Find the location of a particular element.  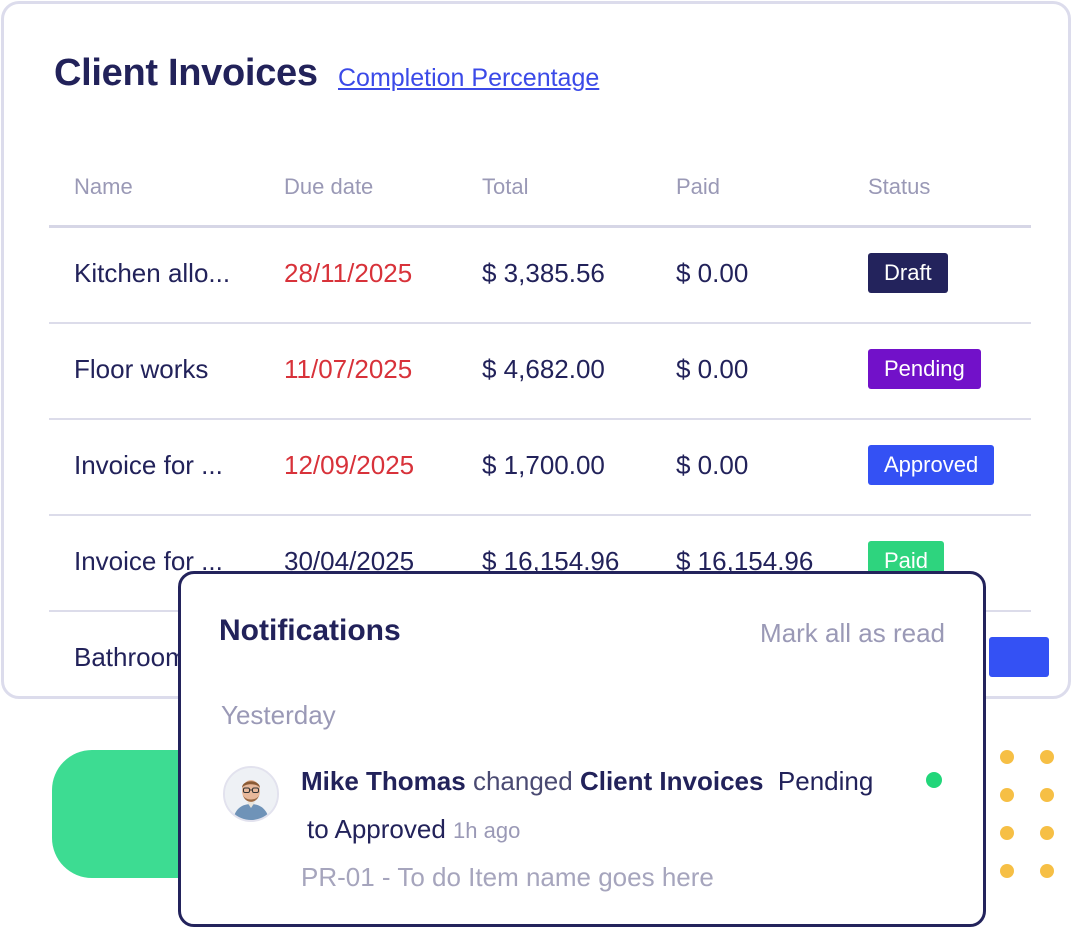

notification-group-label: Yesterday is located at coordinates (278, 715).